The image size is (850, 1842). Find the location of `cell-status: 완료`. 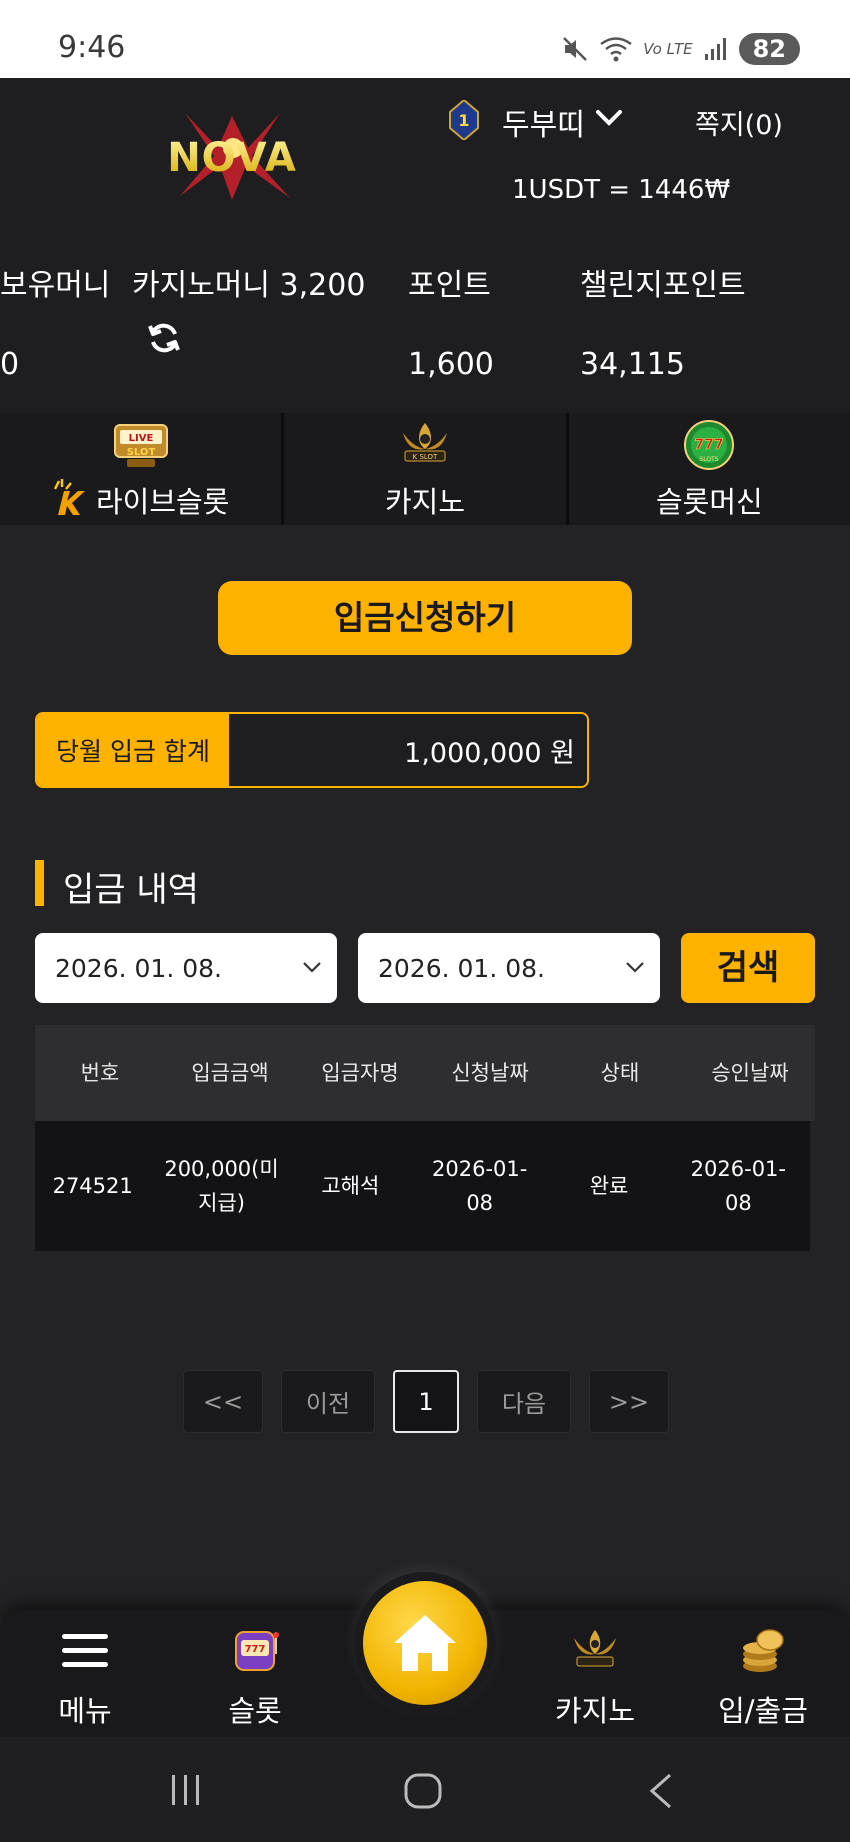

cell-status: 완료 is located at coordinates (609, 1186).